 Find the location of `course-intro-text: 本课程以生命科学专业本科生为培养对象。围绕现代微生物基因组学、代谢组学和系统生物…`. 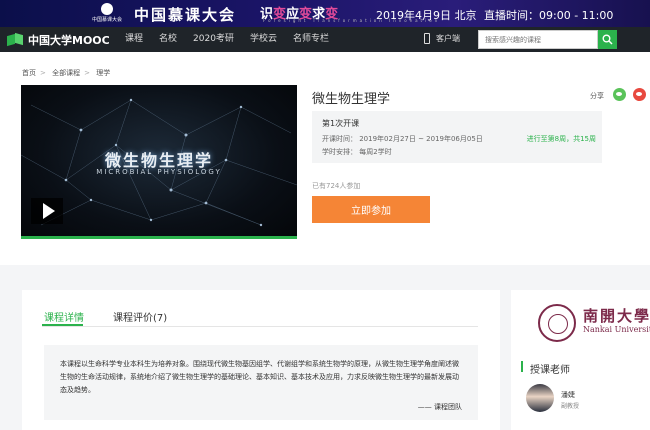

course-intro-text: 本课程以生命科学专业本科生为培养对象。围绕现代微生物基因组学、代谢组学和系统生物… is located at coordinates (259, 377).